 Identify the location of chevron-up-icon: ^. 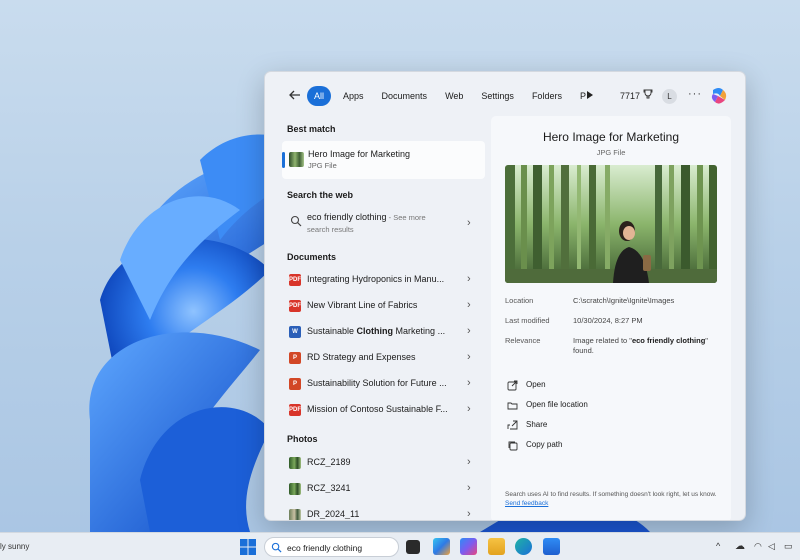
(718, 546).